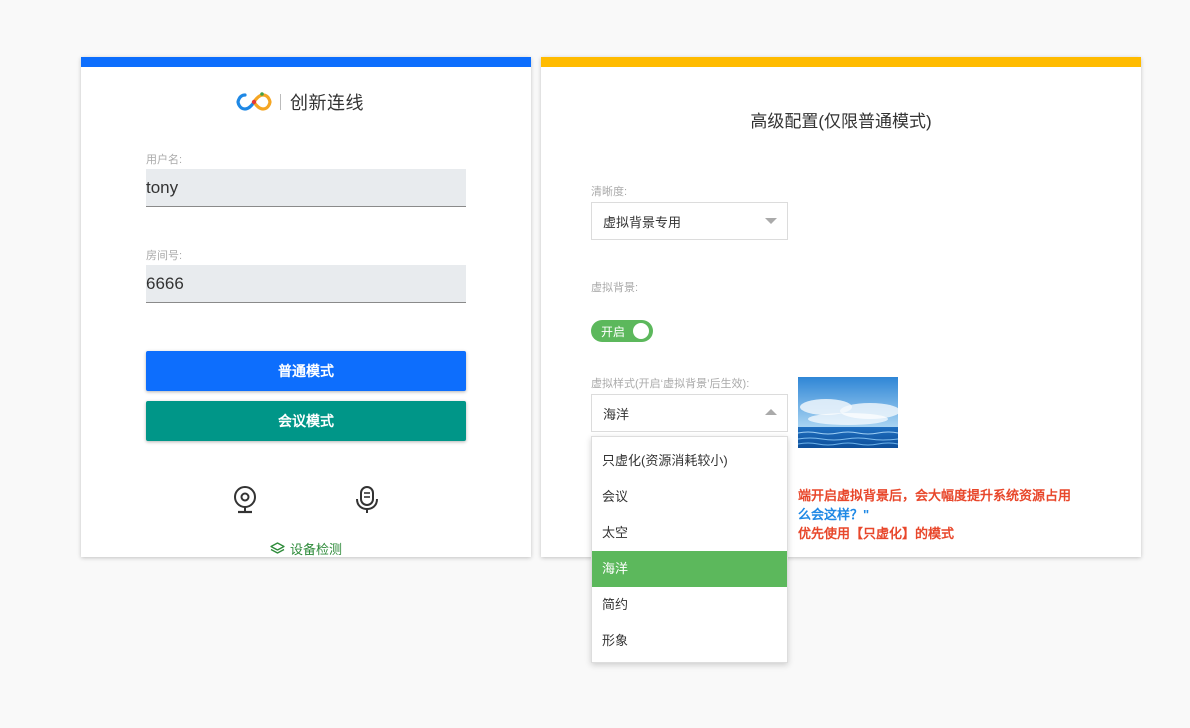 The width and height of the screenshot is (1190, 728). What do you see at coordinates (316, 549) in the screenshot?
I see `device-check-label: 设备检测` at bounding box center [316, 549].